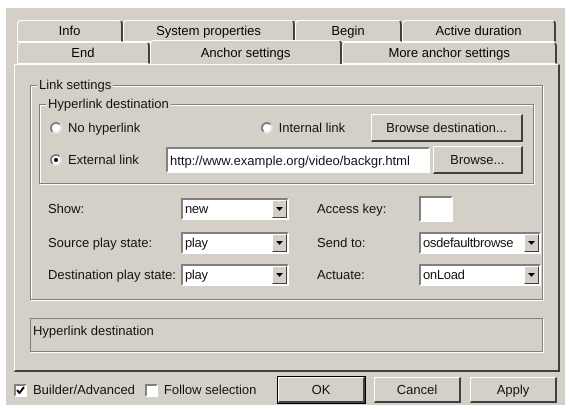  I want to click on tab: Begin, so click(348, 31).